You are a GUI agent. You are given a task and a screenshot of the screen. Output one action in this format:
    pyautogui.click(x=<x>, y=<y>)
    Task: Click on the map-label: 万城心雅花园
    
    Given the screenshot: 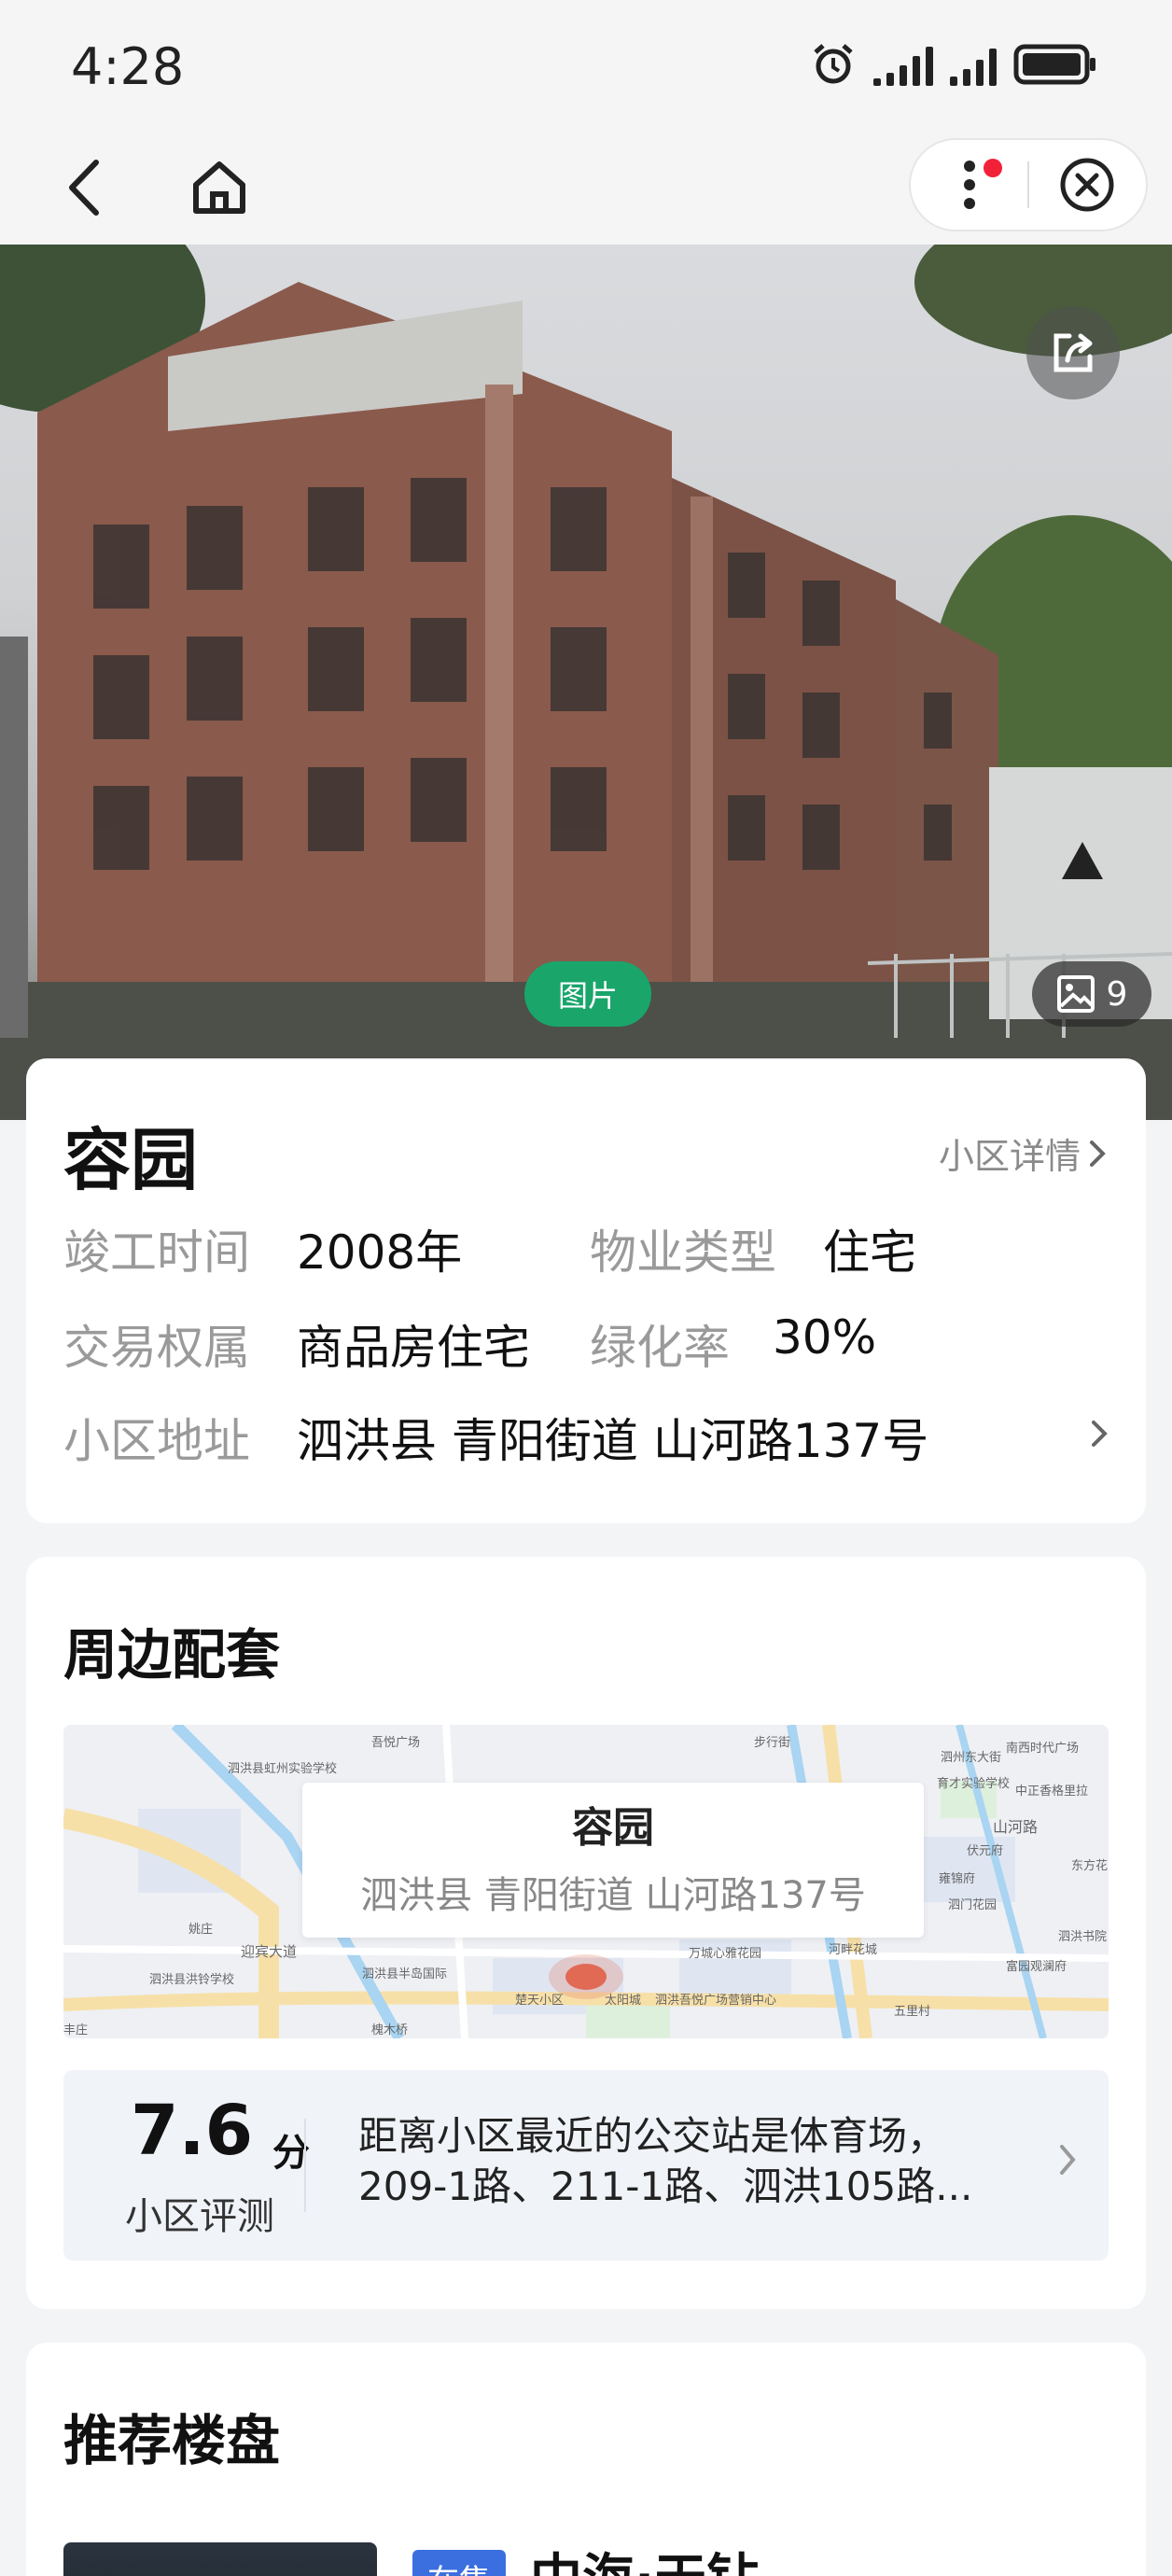 What is the action you would take?
    pyautogui.click(x=725, y=1954)
    